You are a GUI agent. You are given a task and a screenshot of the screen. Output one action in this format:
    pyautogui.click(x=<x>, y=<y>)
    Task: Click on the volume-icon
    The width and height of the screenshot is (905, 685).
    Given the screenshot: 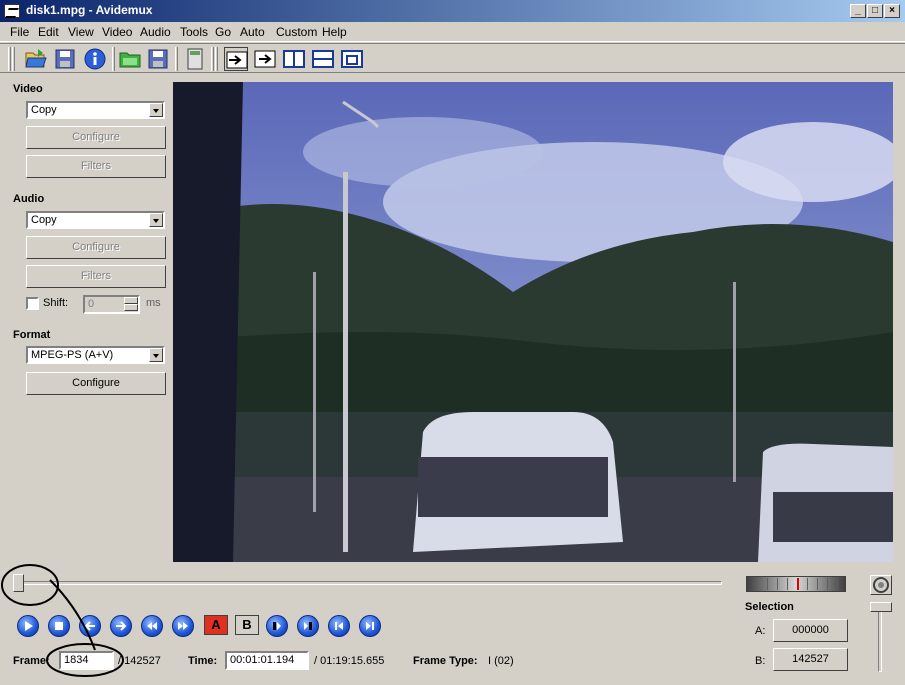 What is the action you would take?
    pyautogui.click(x=881, y=585)
    